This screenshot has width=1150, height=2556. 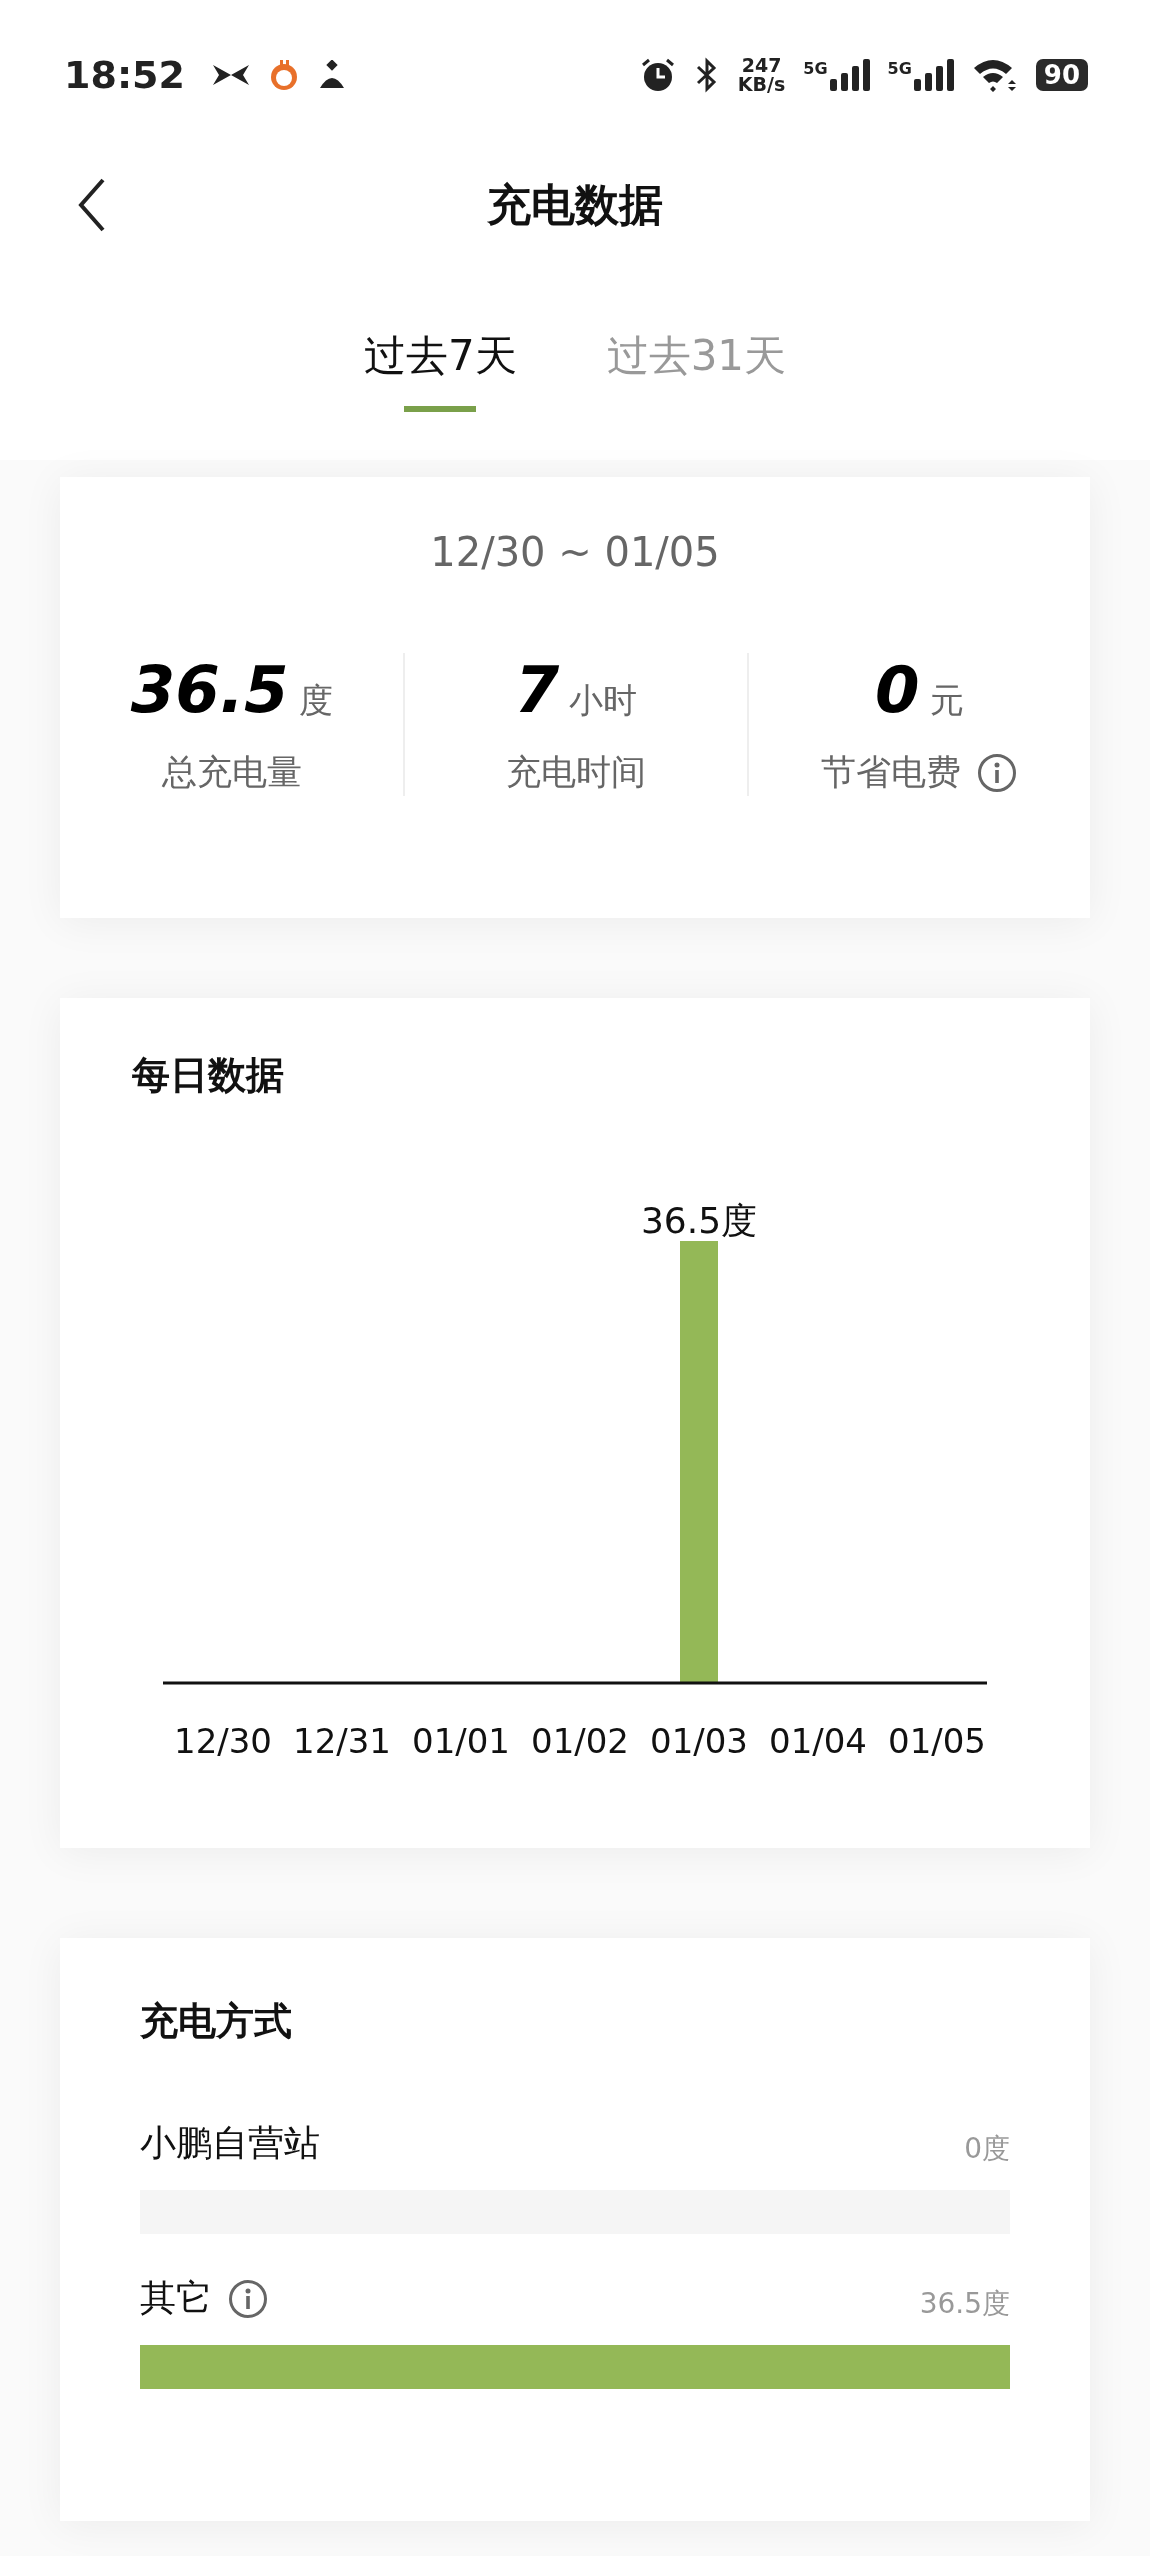 What do you see at coordinates (575, 551) in the screenshot?
I see `date-range: 12/30 ~ 01/05` at bounding box center [575, 551].